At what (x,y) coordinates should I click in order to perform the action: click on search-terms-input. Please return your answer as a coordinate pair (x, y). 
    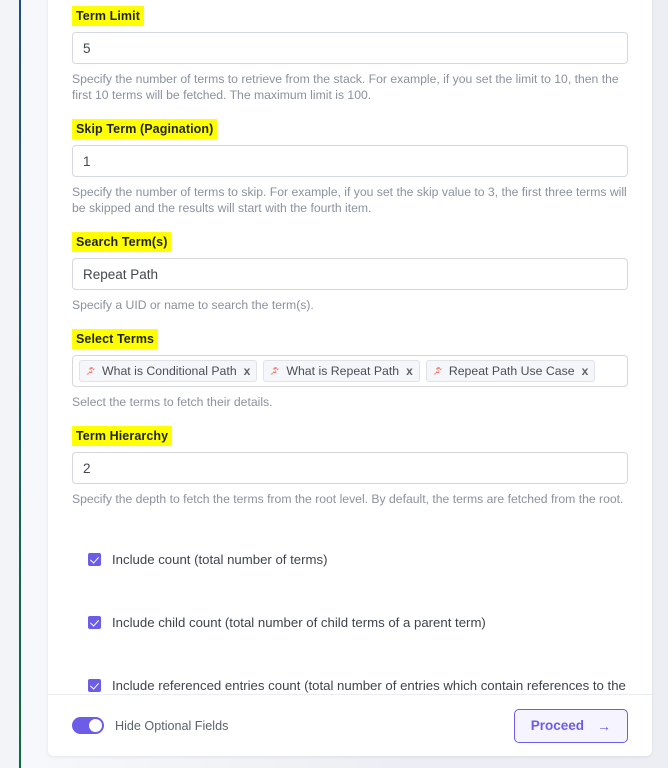
    Looking at the image, I should click on (350, 274).